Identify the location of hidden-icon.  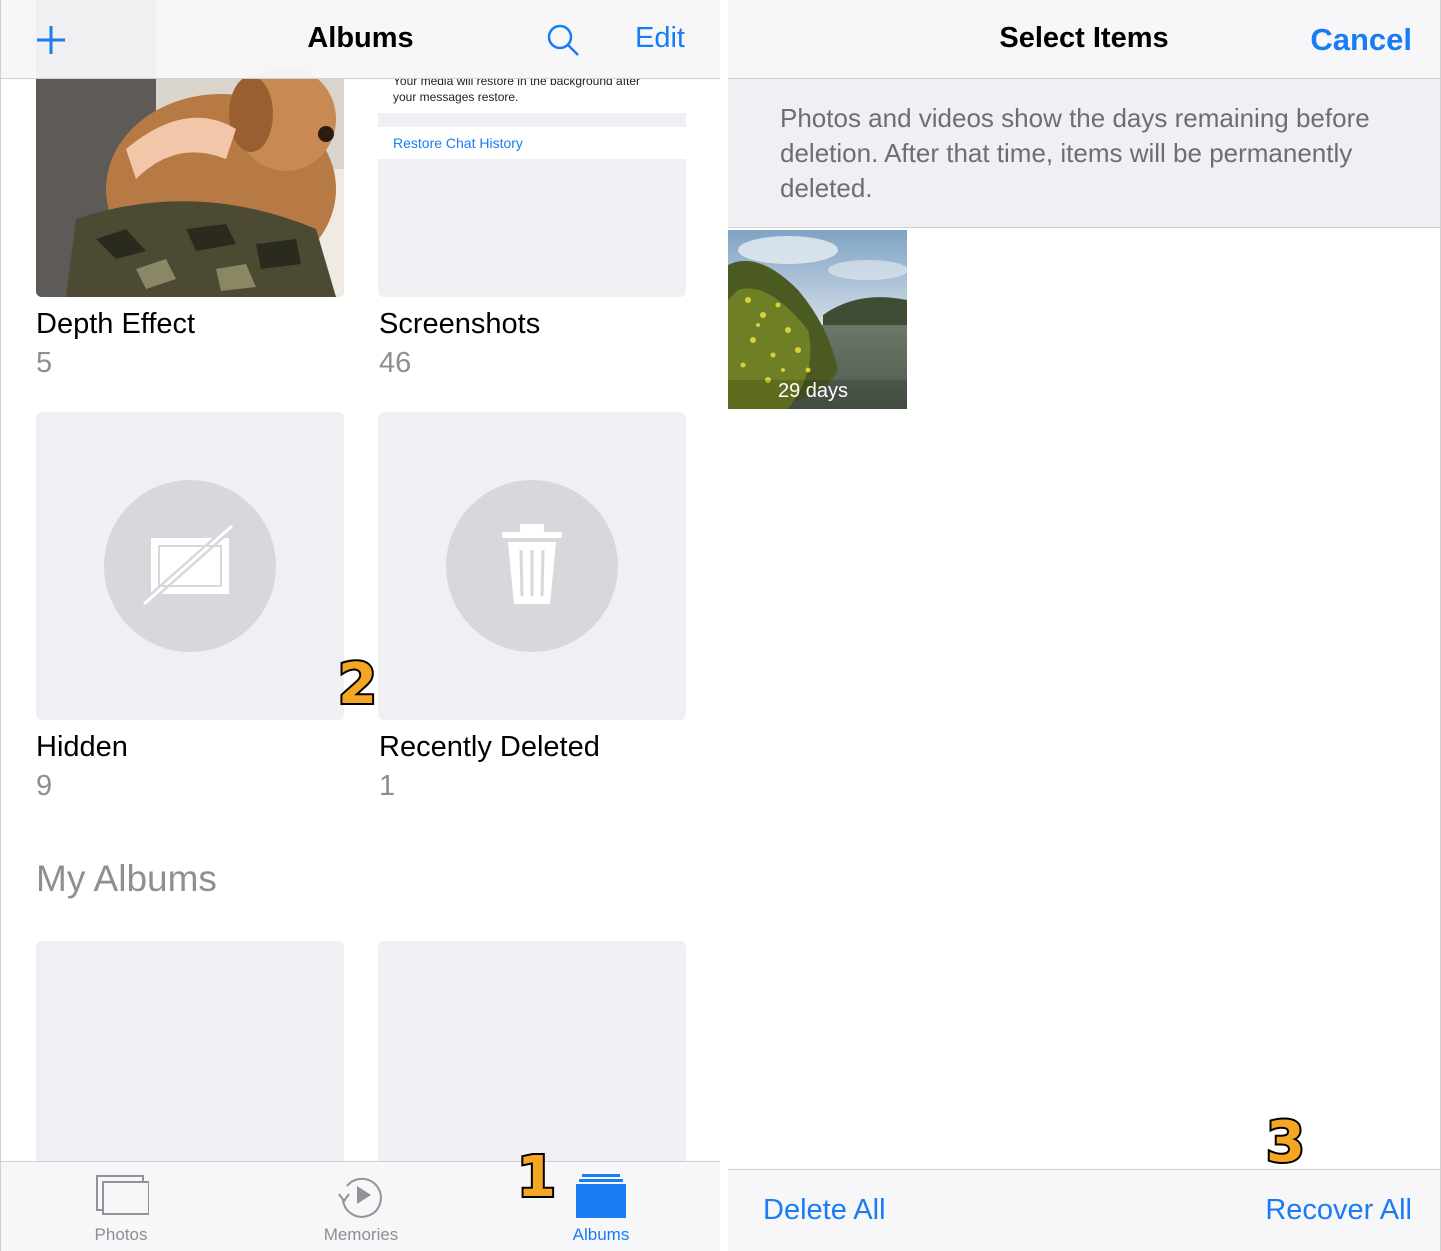
(188, 565).